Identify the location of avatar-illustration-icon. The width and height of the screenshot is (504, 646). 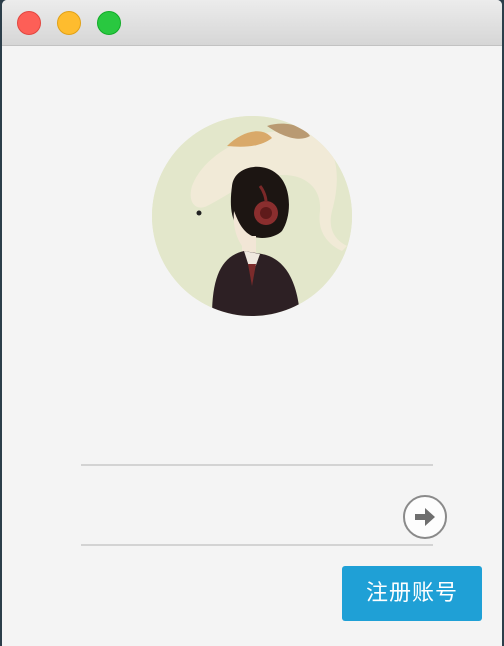
(252, 216).